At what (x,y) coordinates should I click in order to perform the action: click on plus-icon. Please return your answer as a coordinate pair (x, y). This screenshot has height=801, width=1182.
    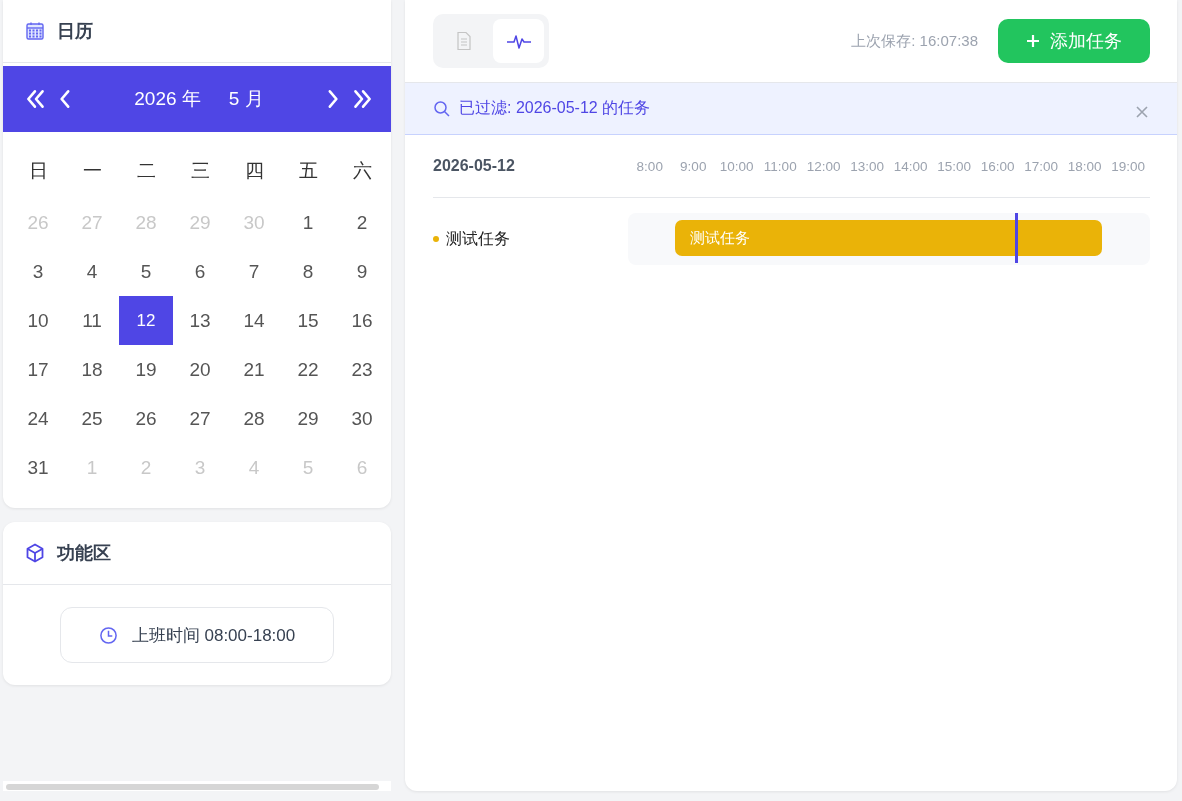
    Looking at the image, I should click on (1033, 41).